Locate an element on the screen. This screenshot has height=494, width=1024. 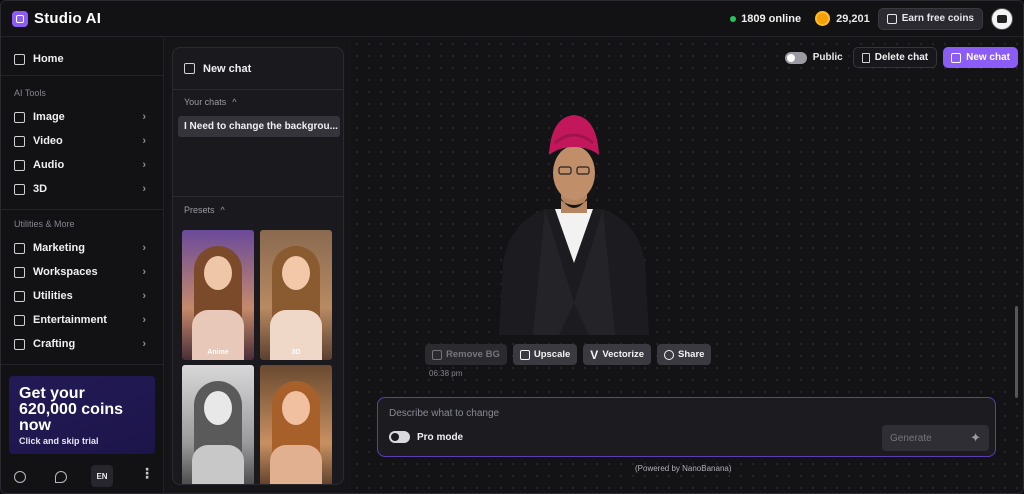
new-chat-button: New chat is located at coordinates (258, 69).